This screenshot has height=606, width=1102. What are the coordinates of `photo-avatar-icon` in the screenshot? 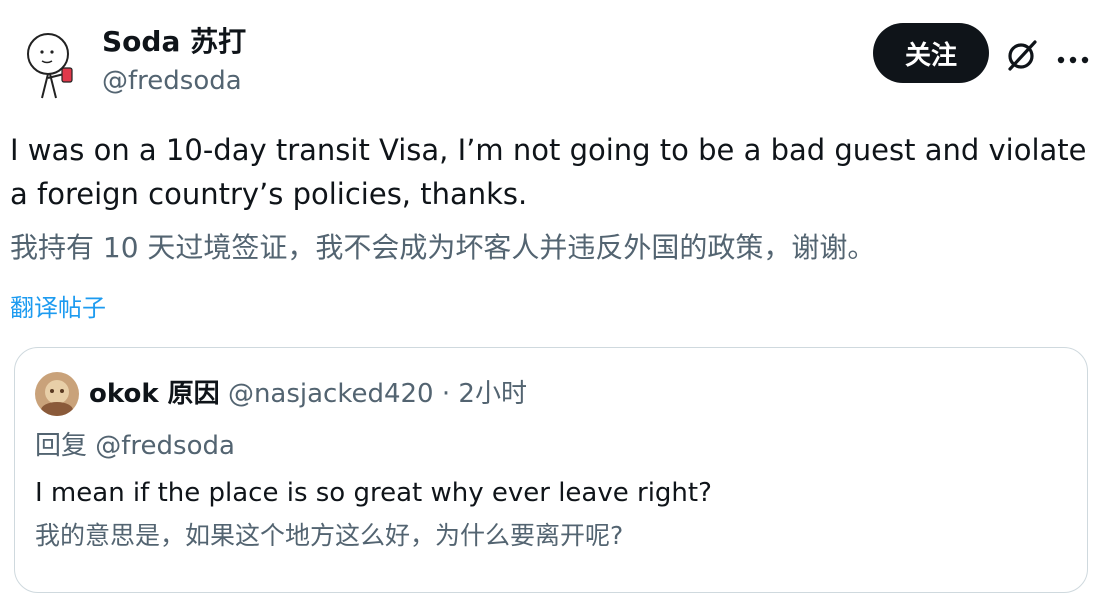 It's located at (57, 394).